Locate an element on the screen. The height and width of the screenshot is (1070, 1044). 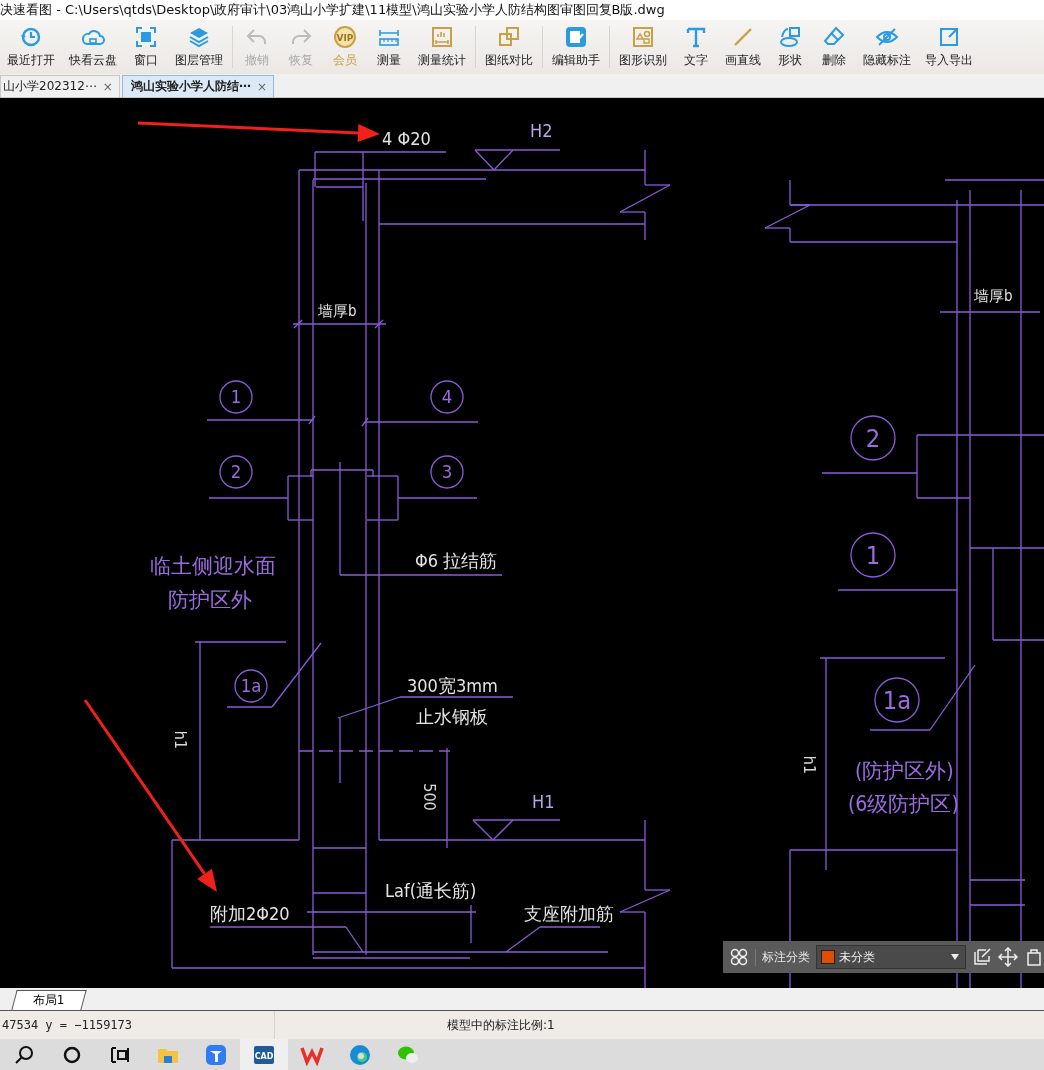
callout-bubble: 4 is located at coordinates (447, 397).